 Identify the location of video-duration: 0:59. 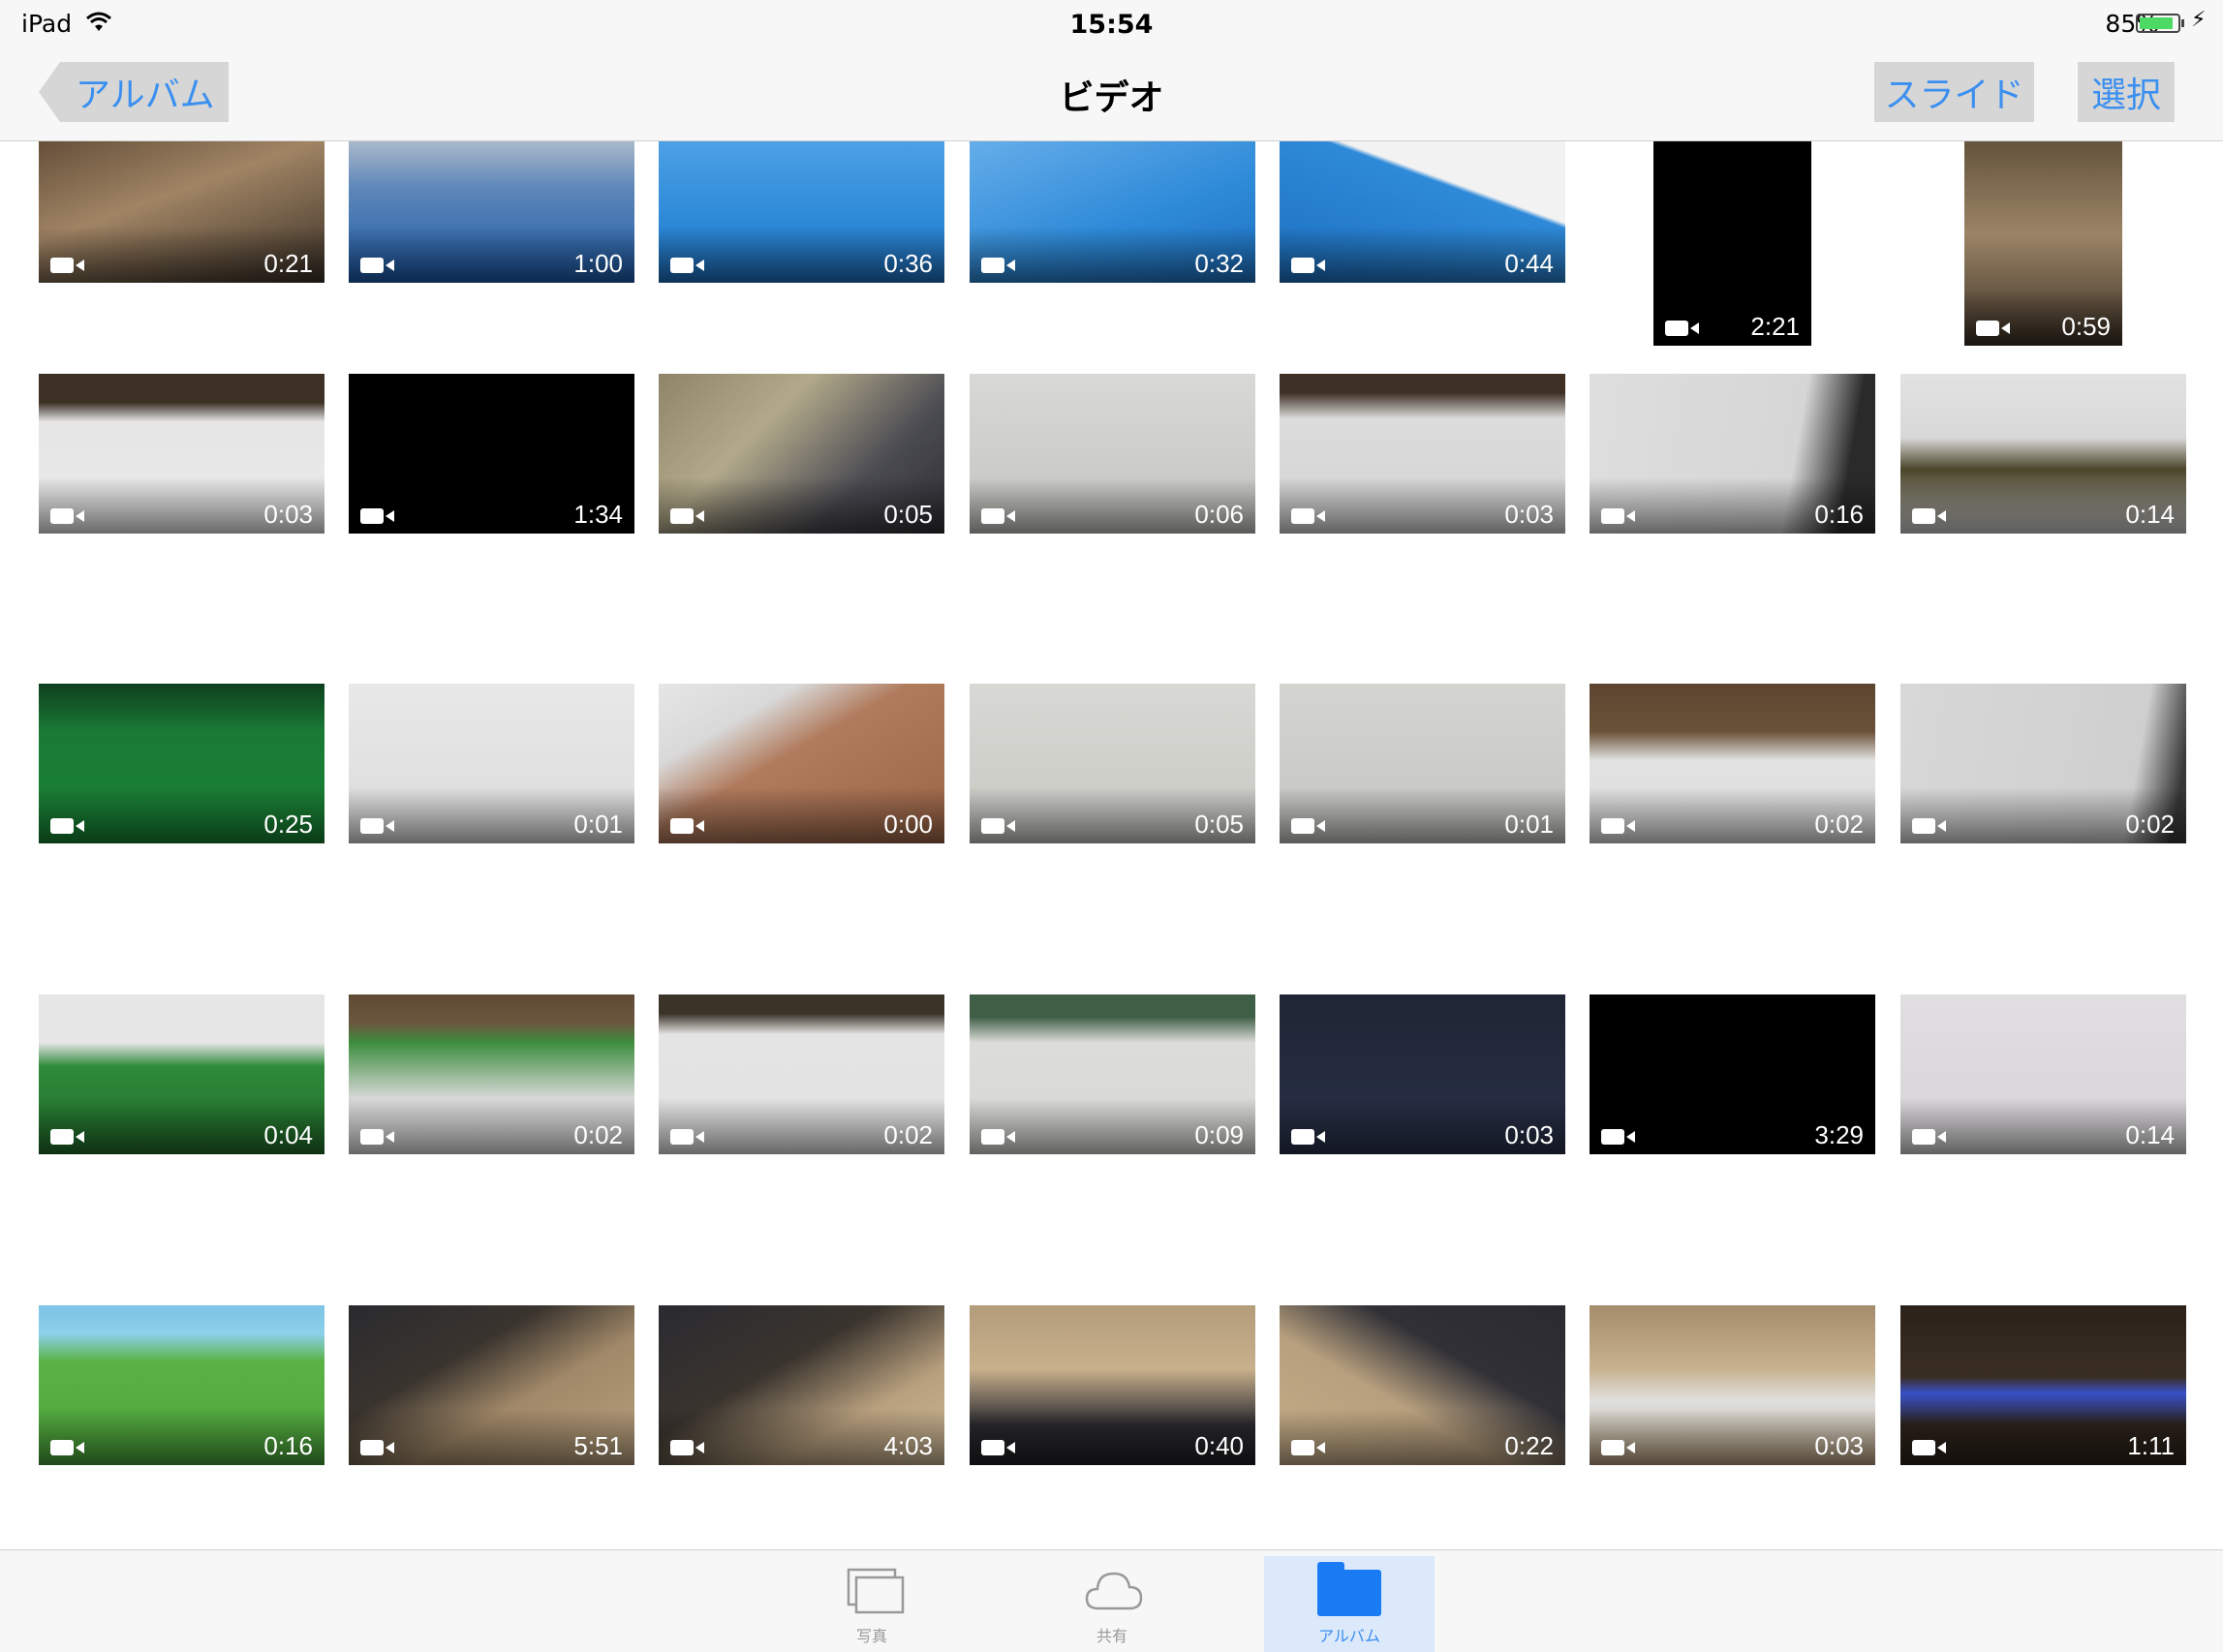
(2086, 326).